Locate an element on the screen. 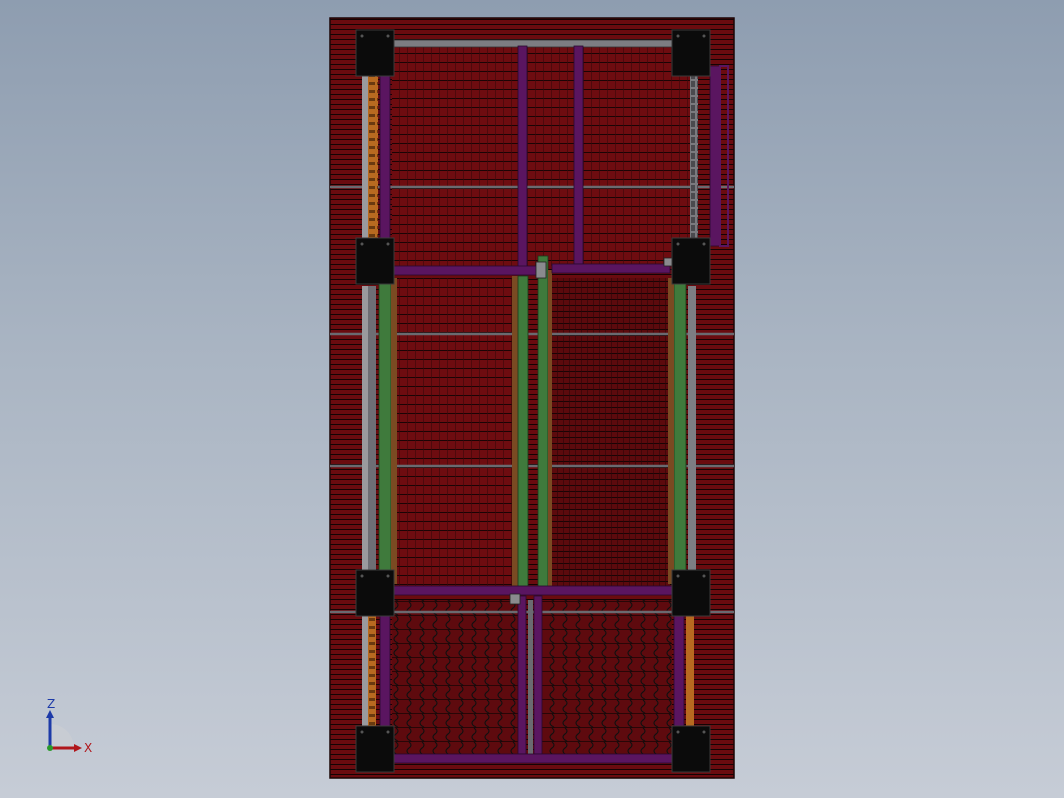 The height and width of the screenshot is (798, 1064). y-axis-icon is located at coordinates (50, 748).